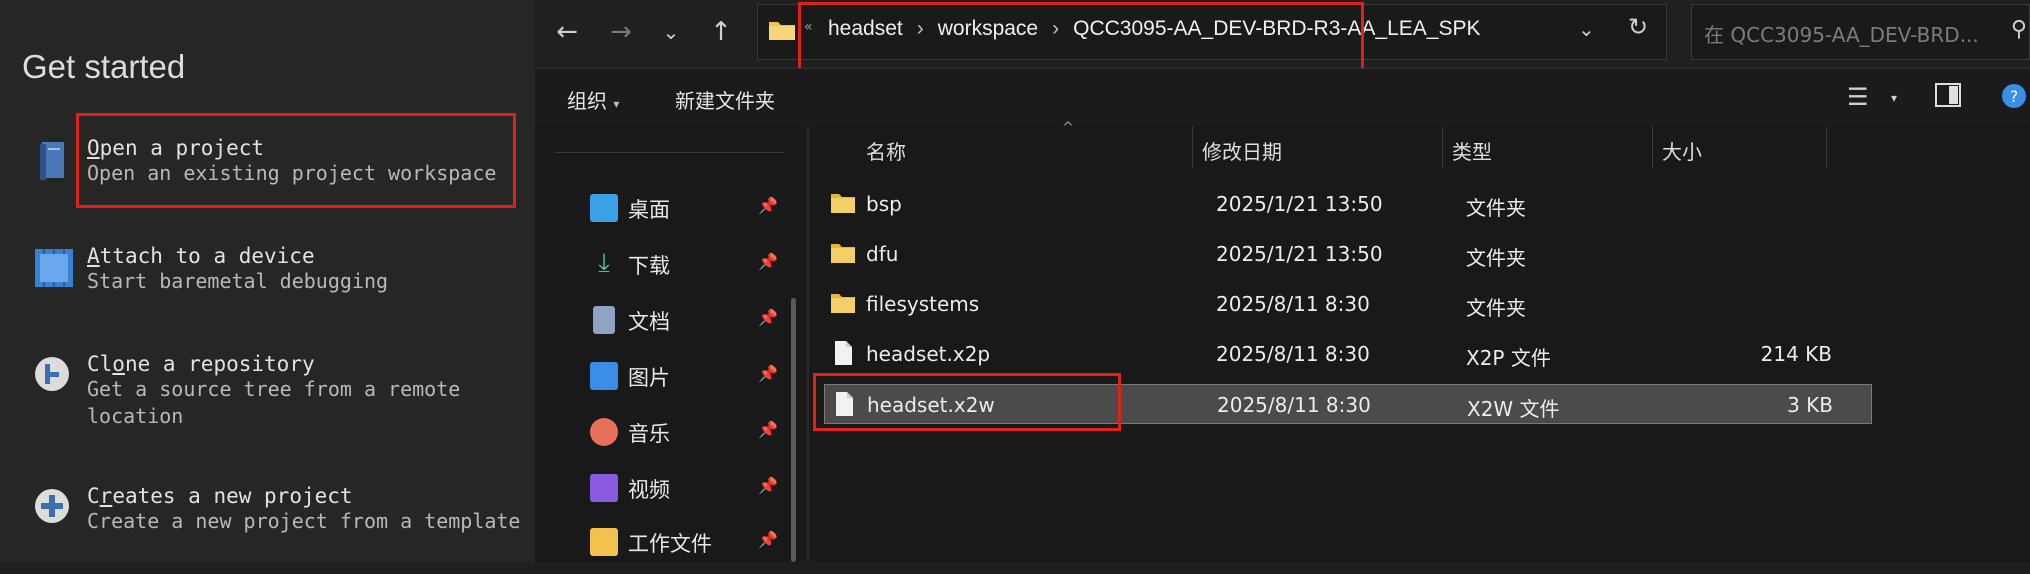 The width and height of the screenshot is (2030, 574). What do you see at coordinates (695, 376) in the screenshot?
I see `quick-access-pictures: 图片 📌` at bounding box center [695, 376].